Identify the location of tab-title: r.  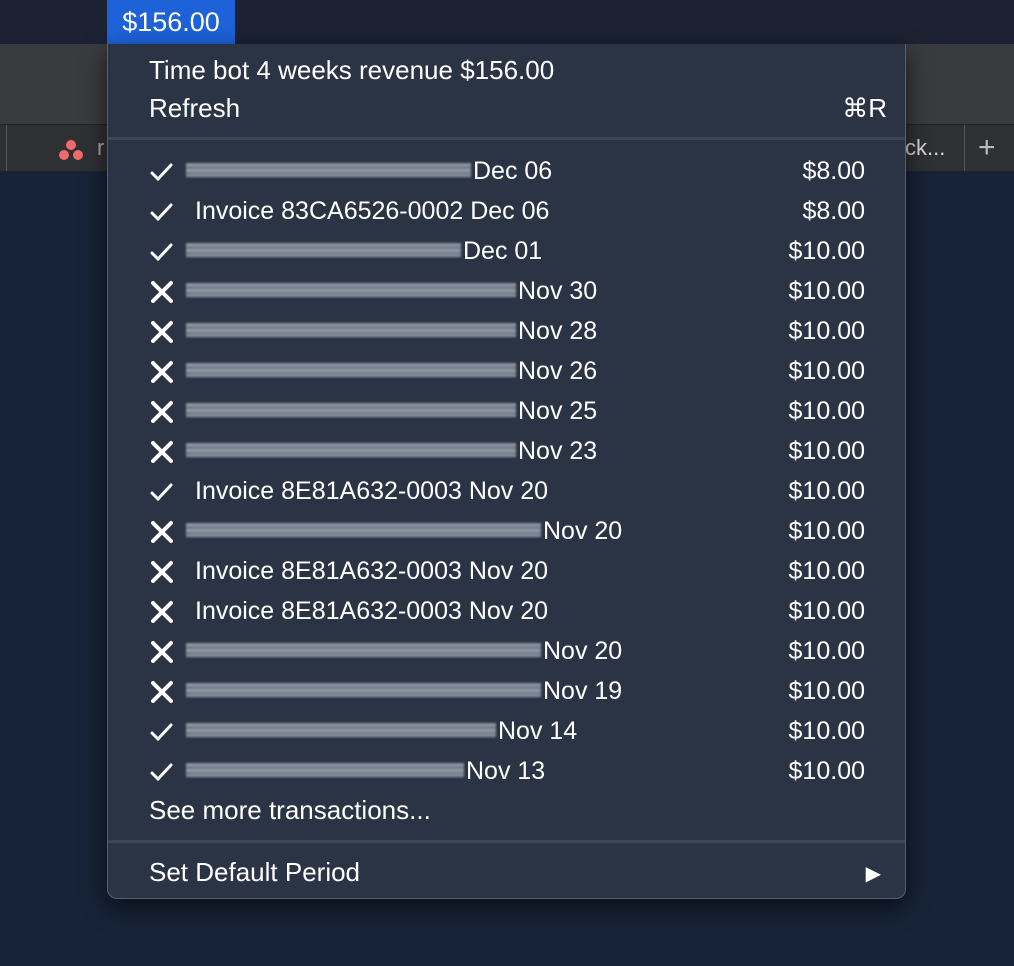
(101, 147).